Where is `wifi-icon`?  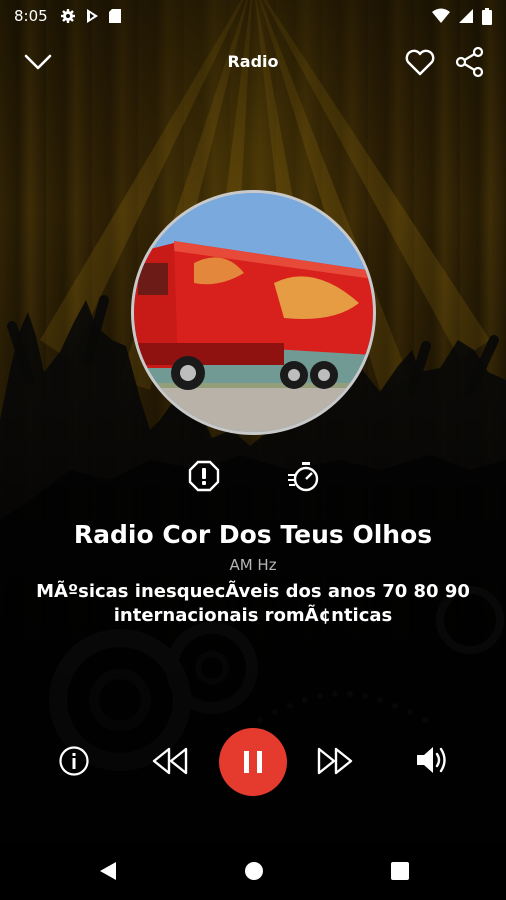 wifi-icon is located at coordinates (441, 15).